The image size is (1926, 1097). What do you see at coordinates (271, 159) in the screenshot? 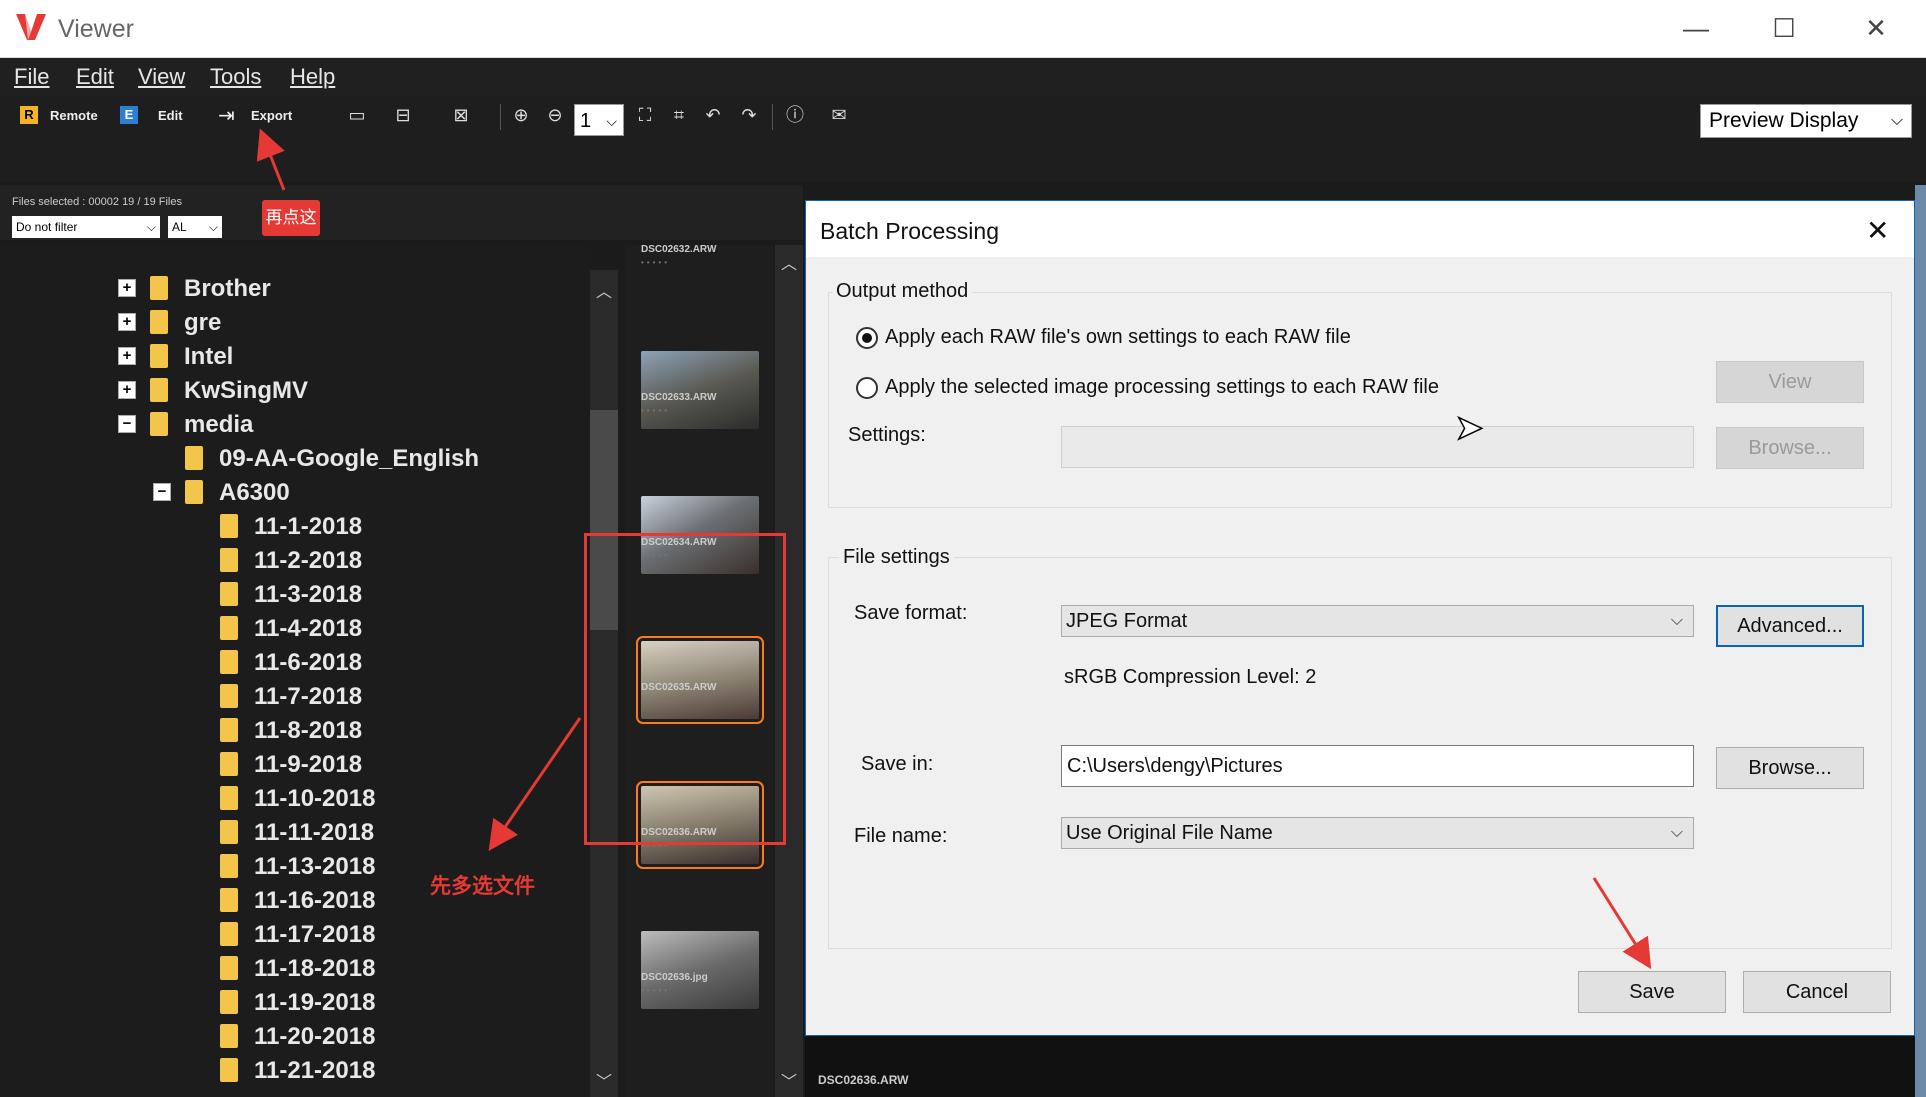
I see `export-arrow` at bounding box center [271, 159].